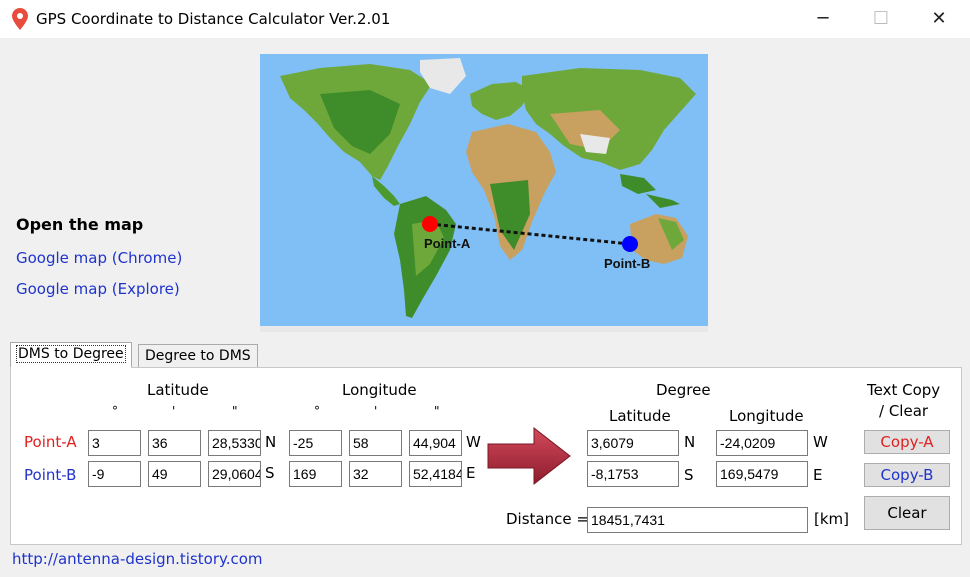 This screenshot has height=577, width=970. Describe the element at coordinates (271, 442) in the screenshot. I see `point-a-lat-dir: N` at that location.